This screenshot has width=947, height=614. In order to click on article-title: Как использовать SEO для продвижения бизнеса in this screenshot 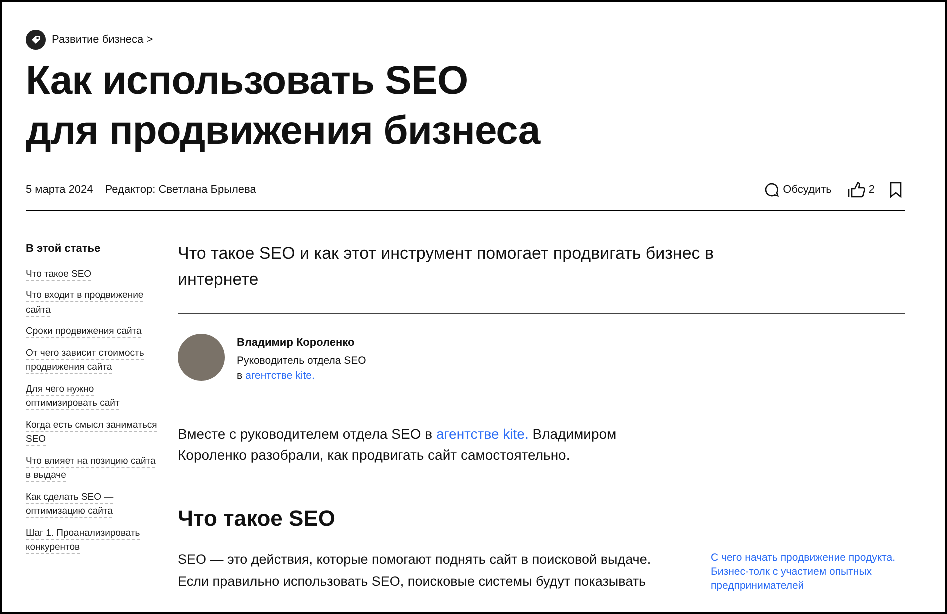, I will do `click(284, 106)`.